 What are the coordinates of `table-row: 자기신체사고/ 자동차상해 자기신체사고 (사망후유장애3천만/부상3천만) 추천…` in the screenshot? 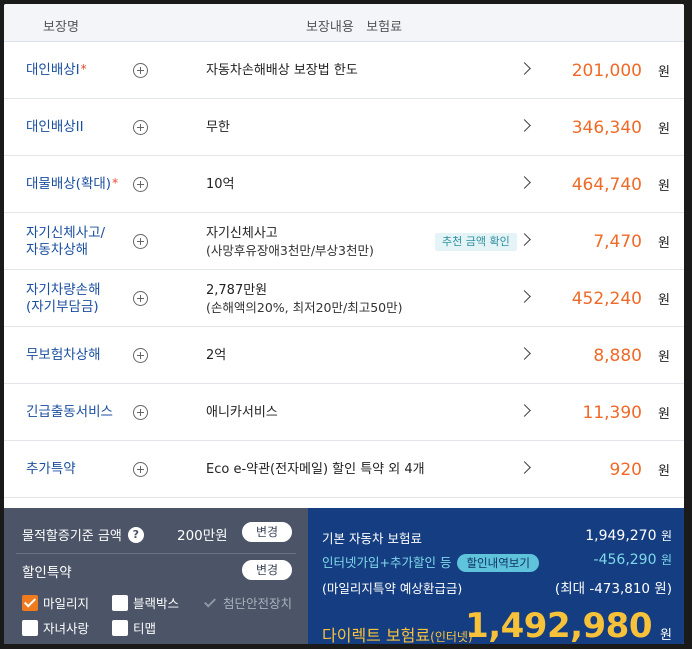 It's located at (344, 241).